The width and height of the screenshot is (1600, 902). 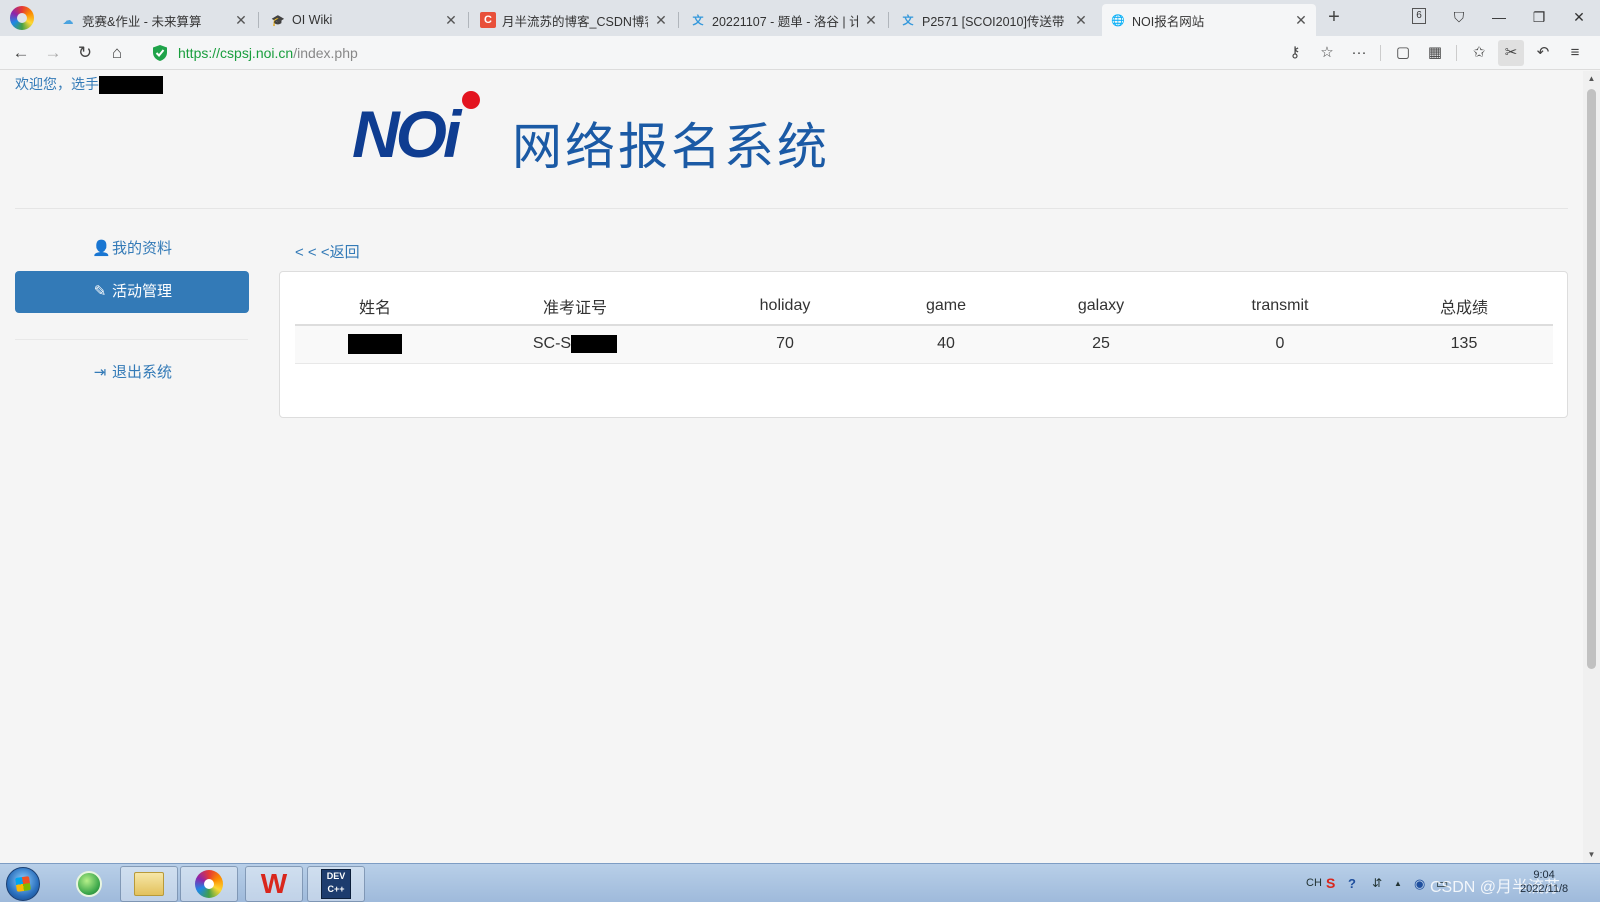 What do you see at coordinates (1464, 344) in the screenshot?
I see `cell-total: 135` at bounding box center [1464, 344].